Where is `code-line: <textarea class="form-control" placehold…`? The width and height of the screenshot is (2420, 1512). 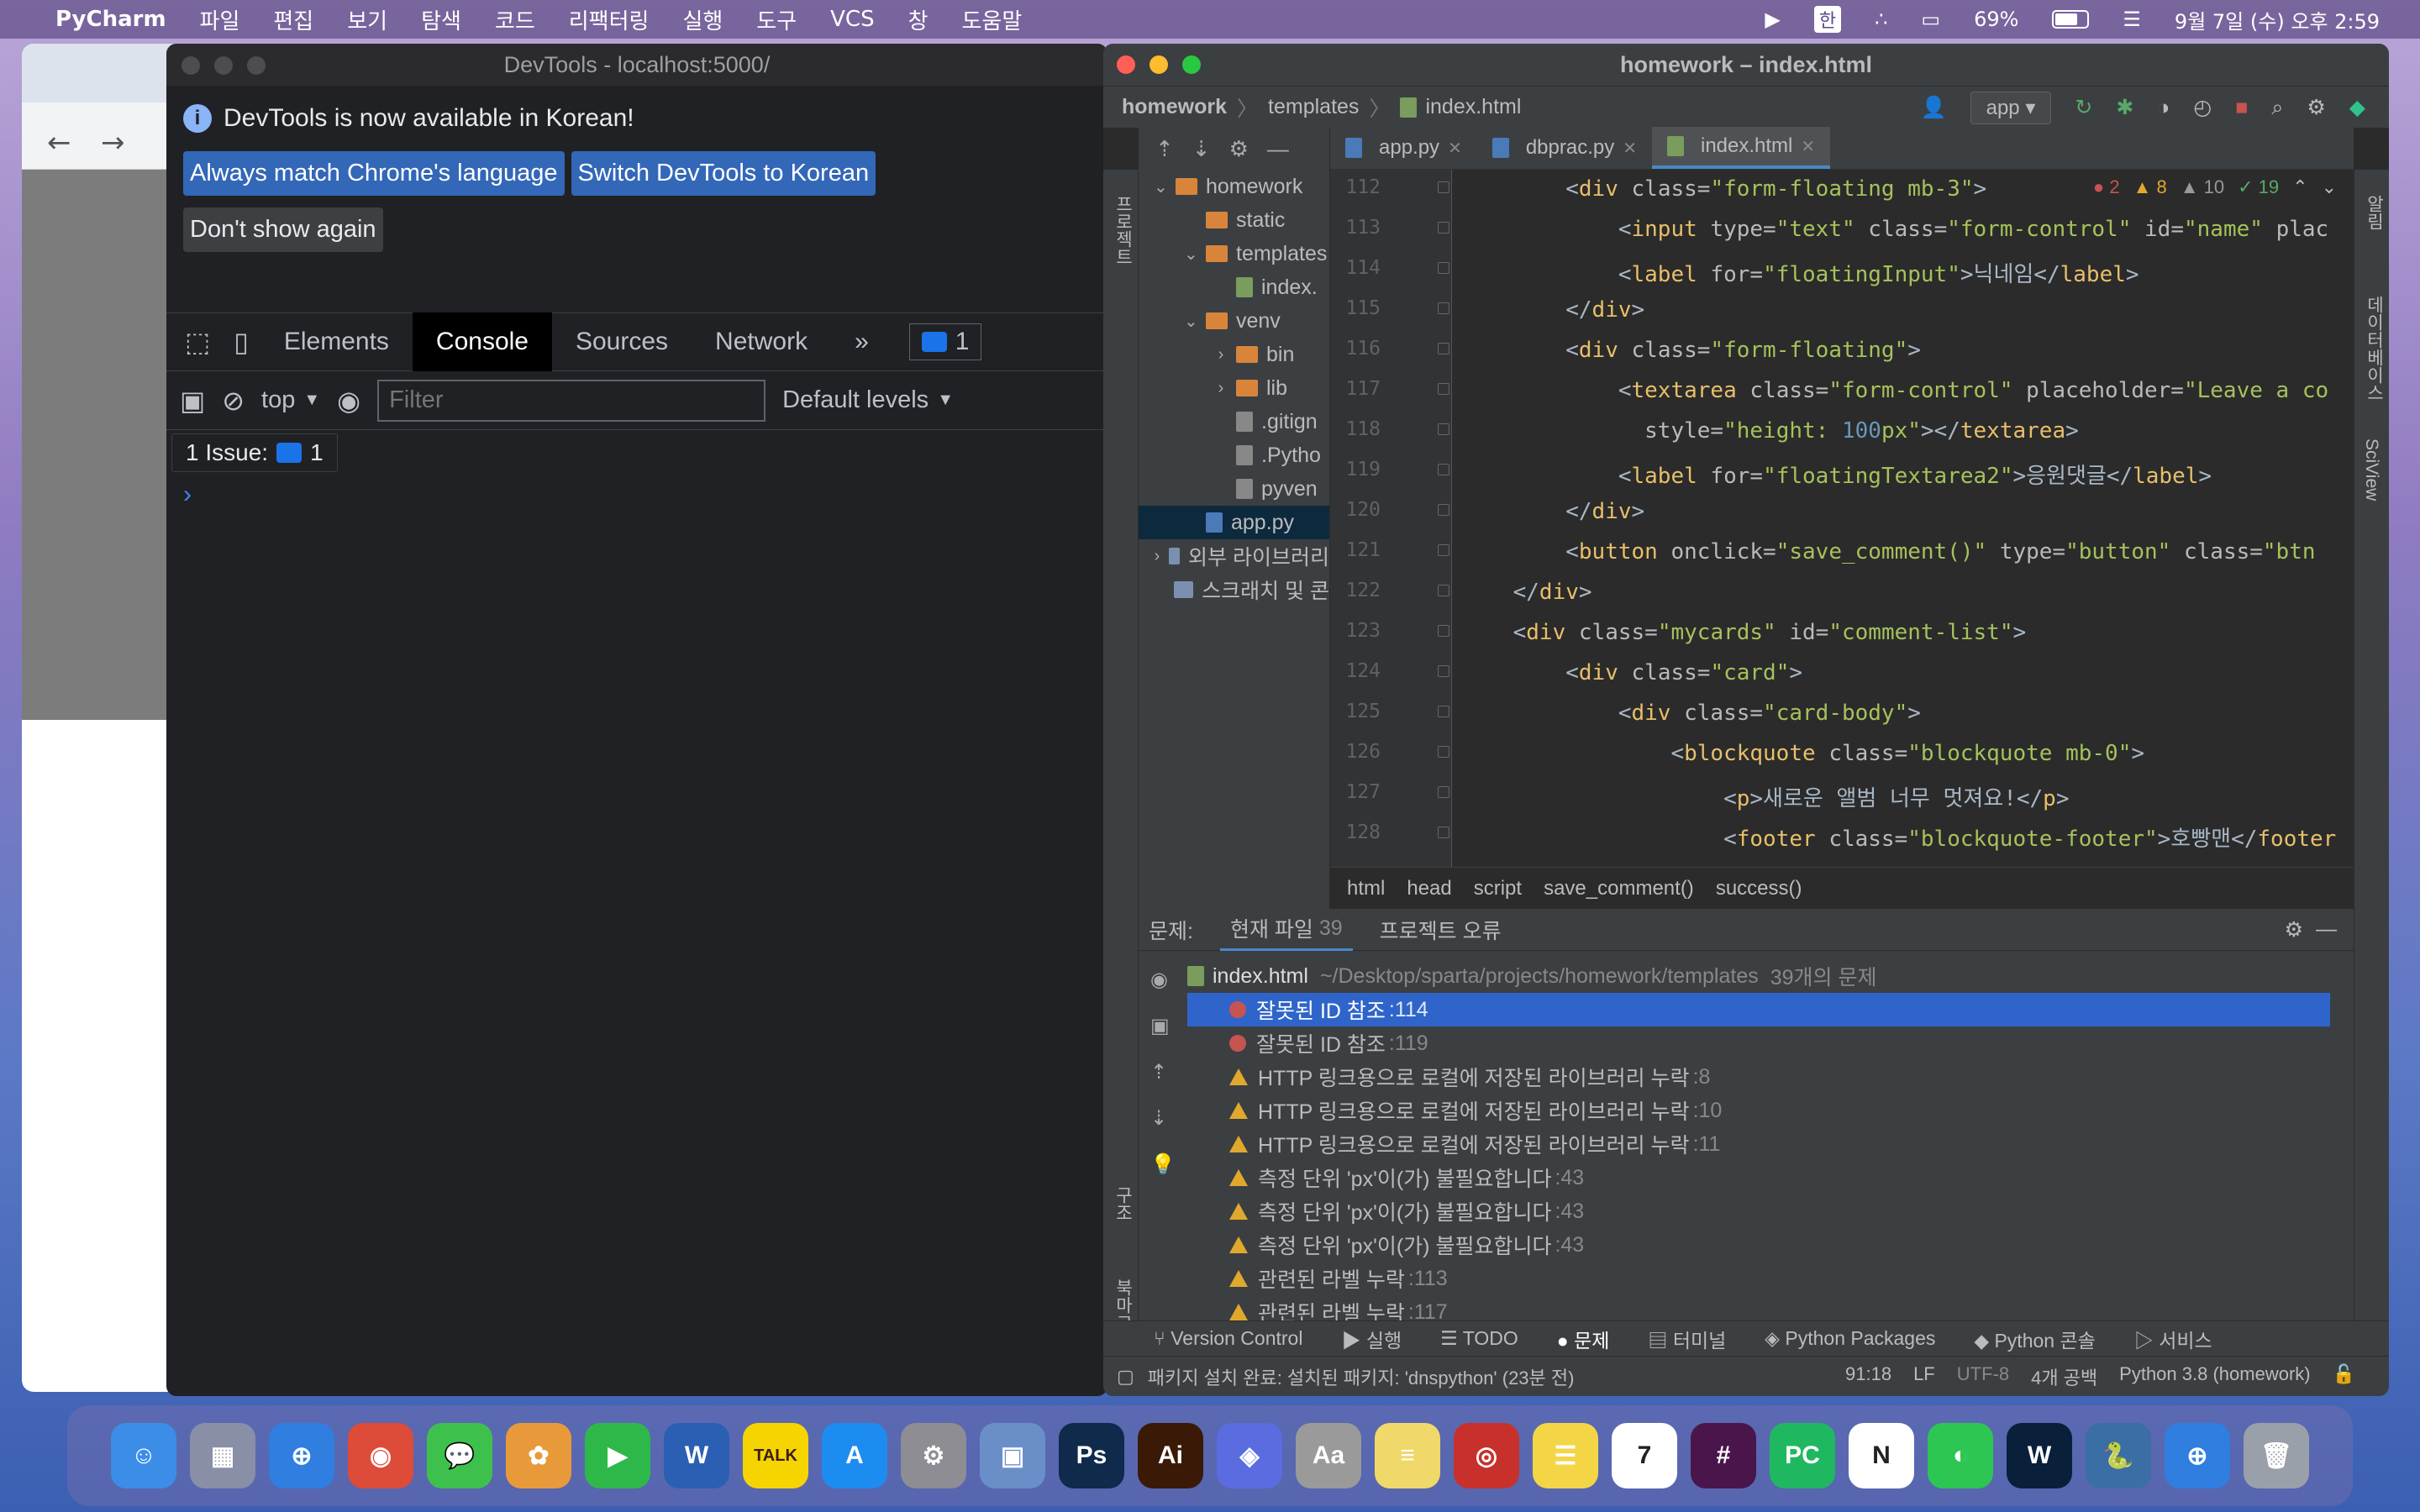
code-line: <textarea class="form-control" placehold… is located at coordinates (1894, 390).